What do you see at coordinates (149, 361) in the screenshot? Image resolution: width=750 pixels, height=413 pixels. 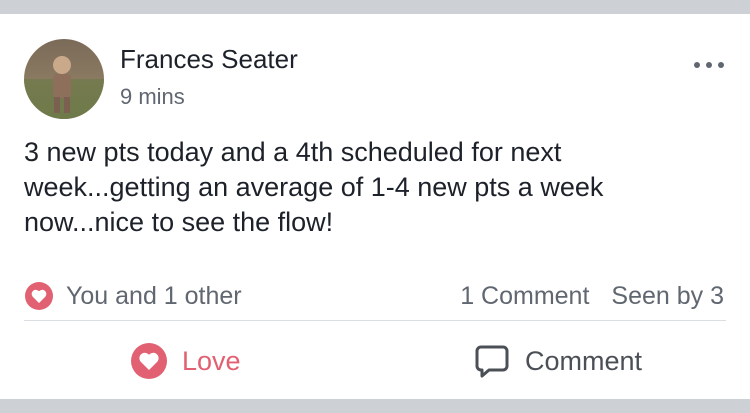 I see `love-heart-icon` at bounding box center [149, 361].